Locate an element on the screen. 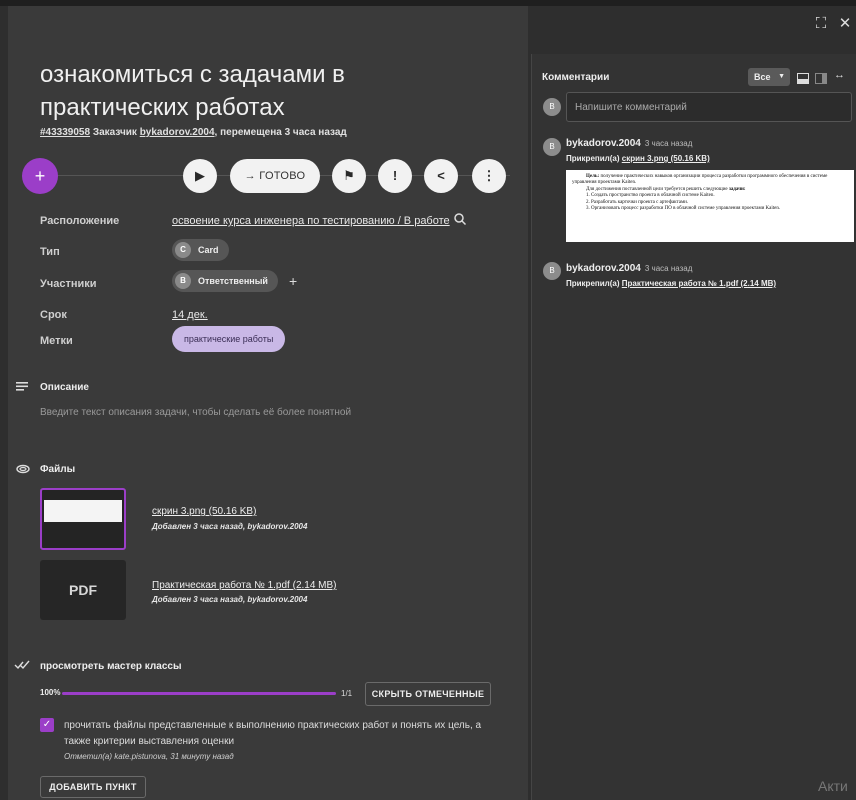 This screenshot has width=856, height=800. comment-attachment-link: Практическая работа № 1.pdf (2.14 MB) is located at coordinates (699, 283).